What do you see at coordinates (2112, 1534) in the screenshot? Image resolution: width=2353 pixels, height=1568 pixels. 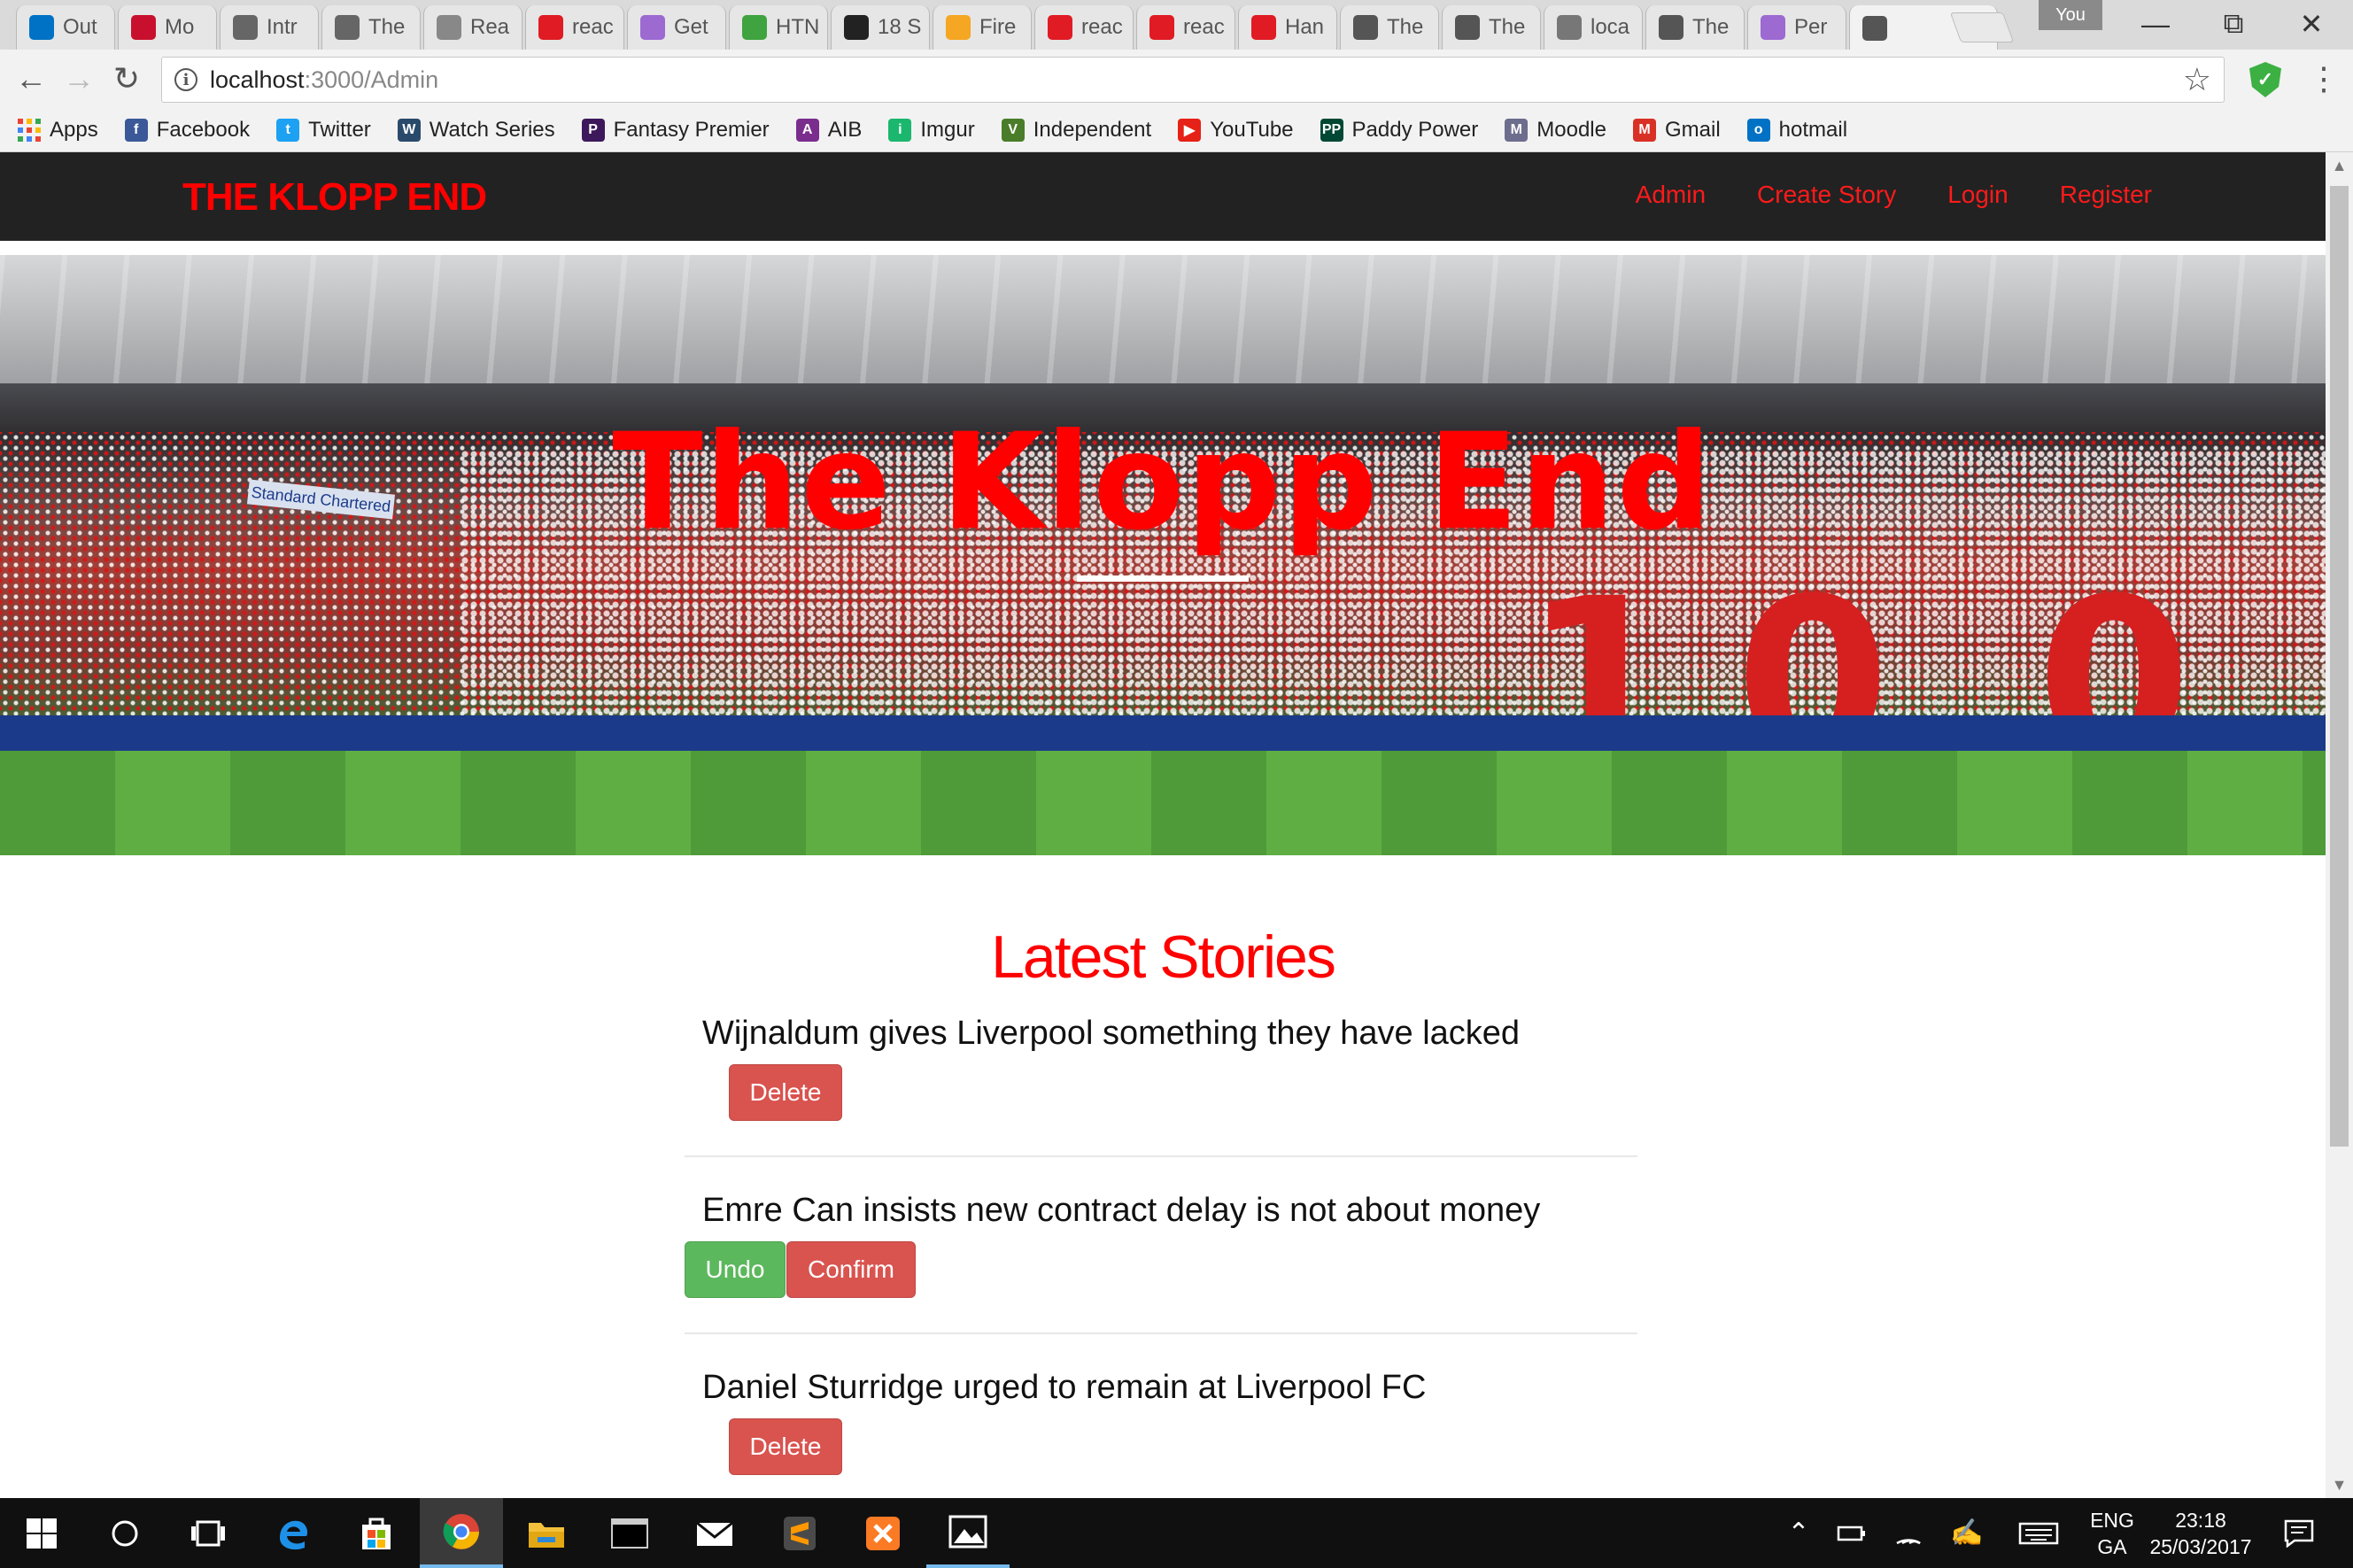 I see `input-language: ENG GA` at bounding box center [2112, 1534].